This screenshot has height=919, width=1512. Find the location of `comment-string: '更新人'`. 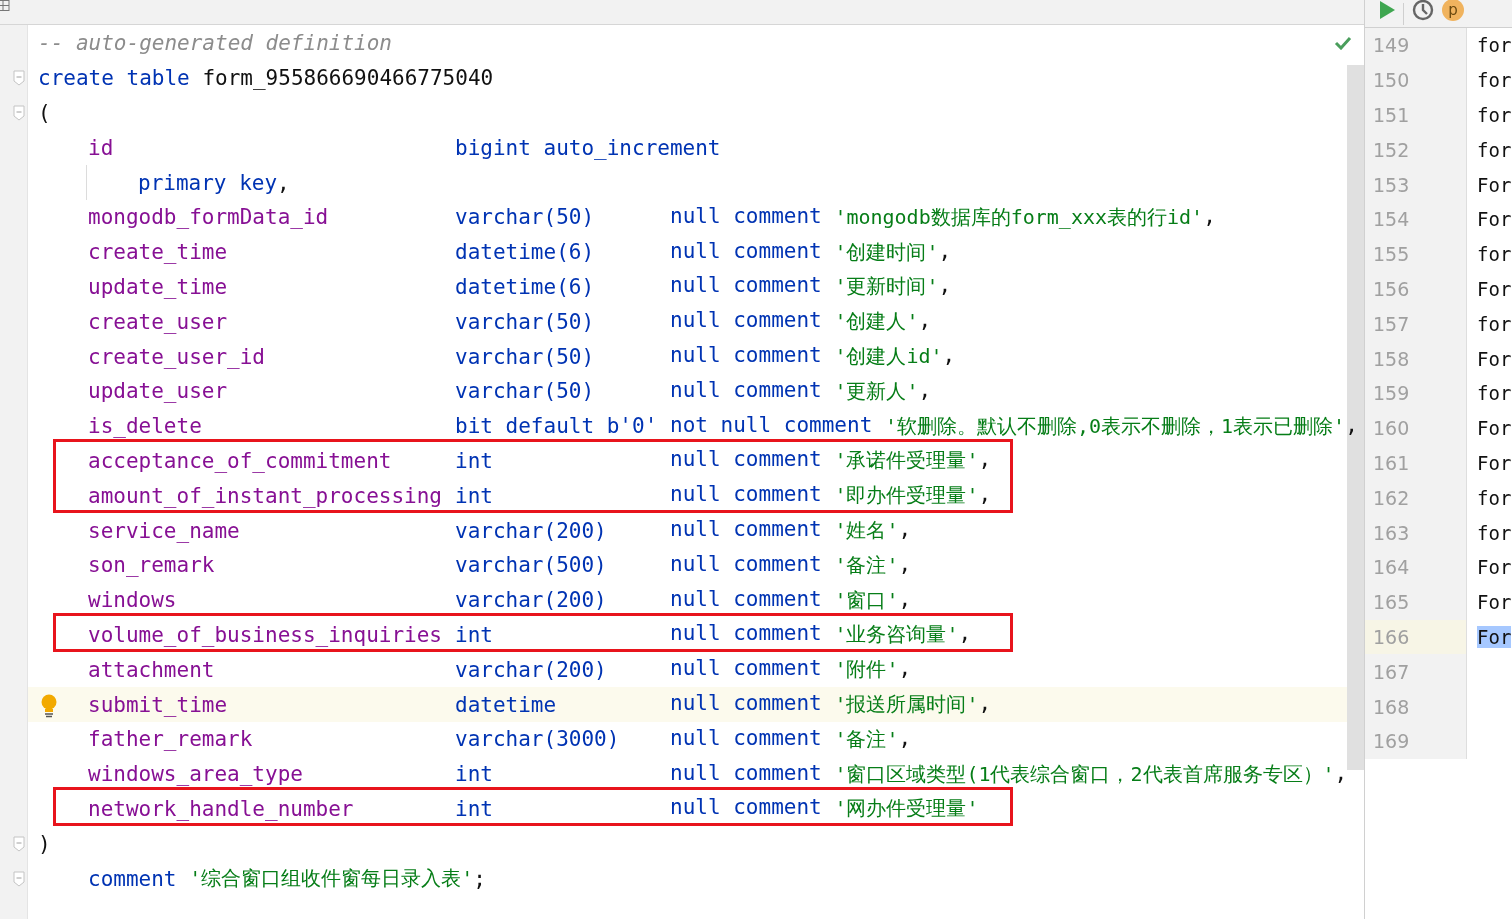

comment-string: '更新人' is located at coordinates (876, 391).